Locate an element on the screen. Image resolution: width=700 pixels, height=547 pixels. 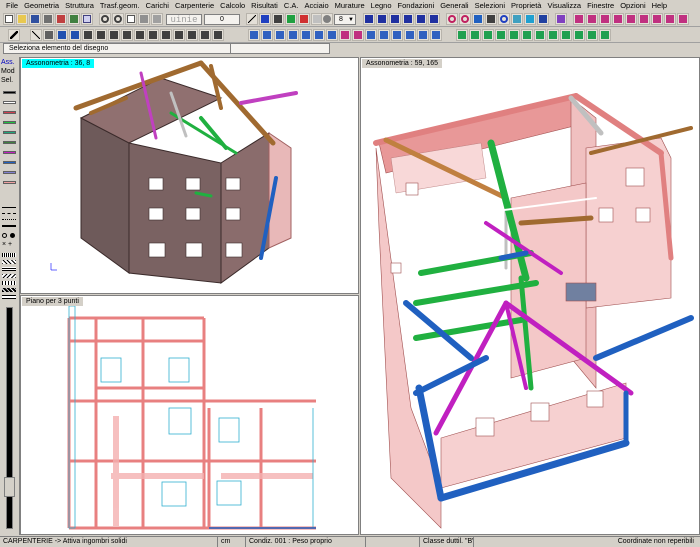
line-style-dotted is located at coordinates (9, 221).